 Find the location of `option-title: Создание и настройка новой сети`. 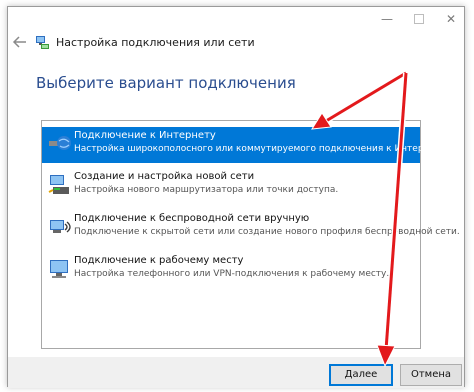

option-title: Создание и настройка новой сети is located at coordinates (164, 176).